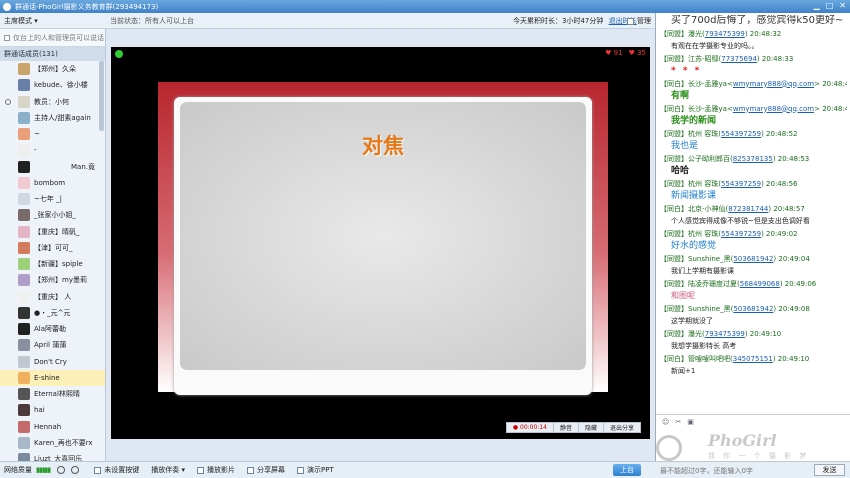 Image resolution: width=850 pixels, height=478 pixels. Describe the element at coordinates (52, 394) in the screenshot. I see `member-item: Eternal林熙晴` at that location.